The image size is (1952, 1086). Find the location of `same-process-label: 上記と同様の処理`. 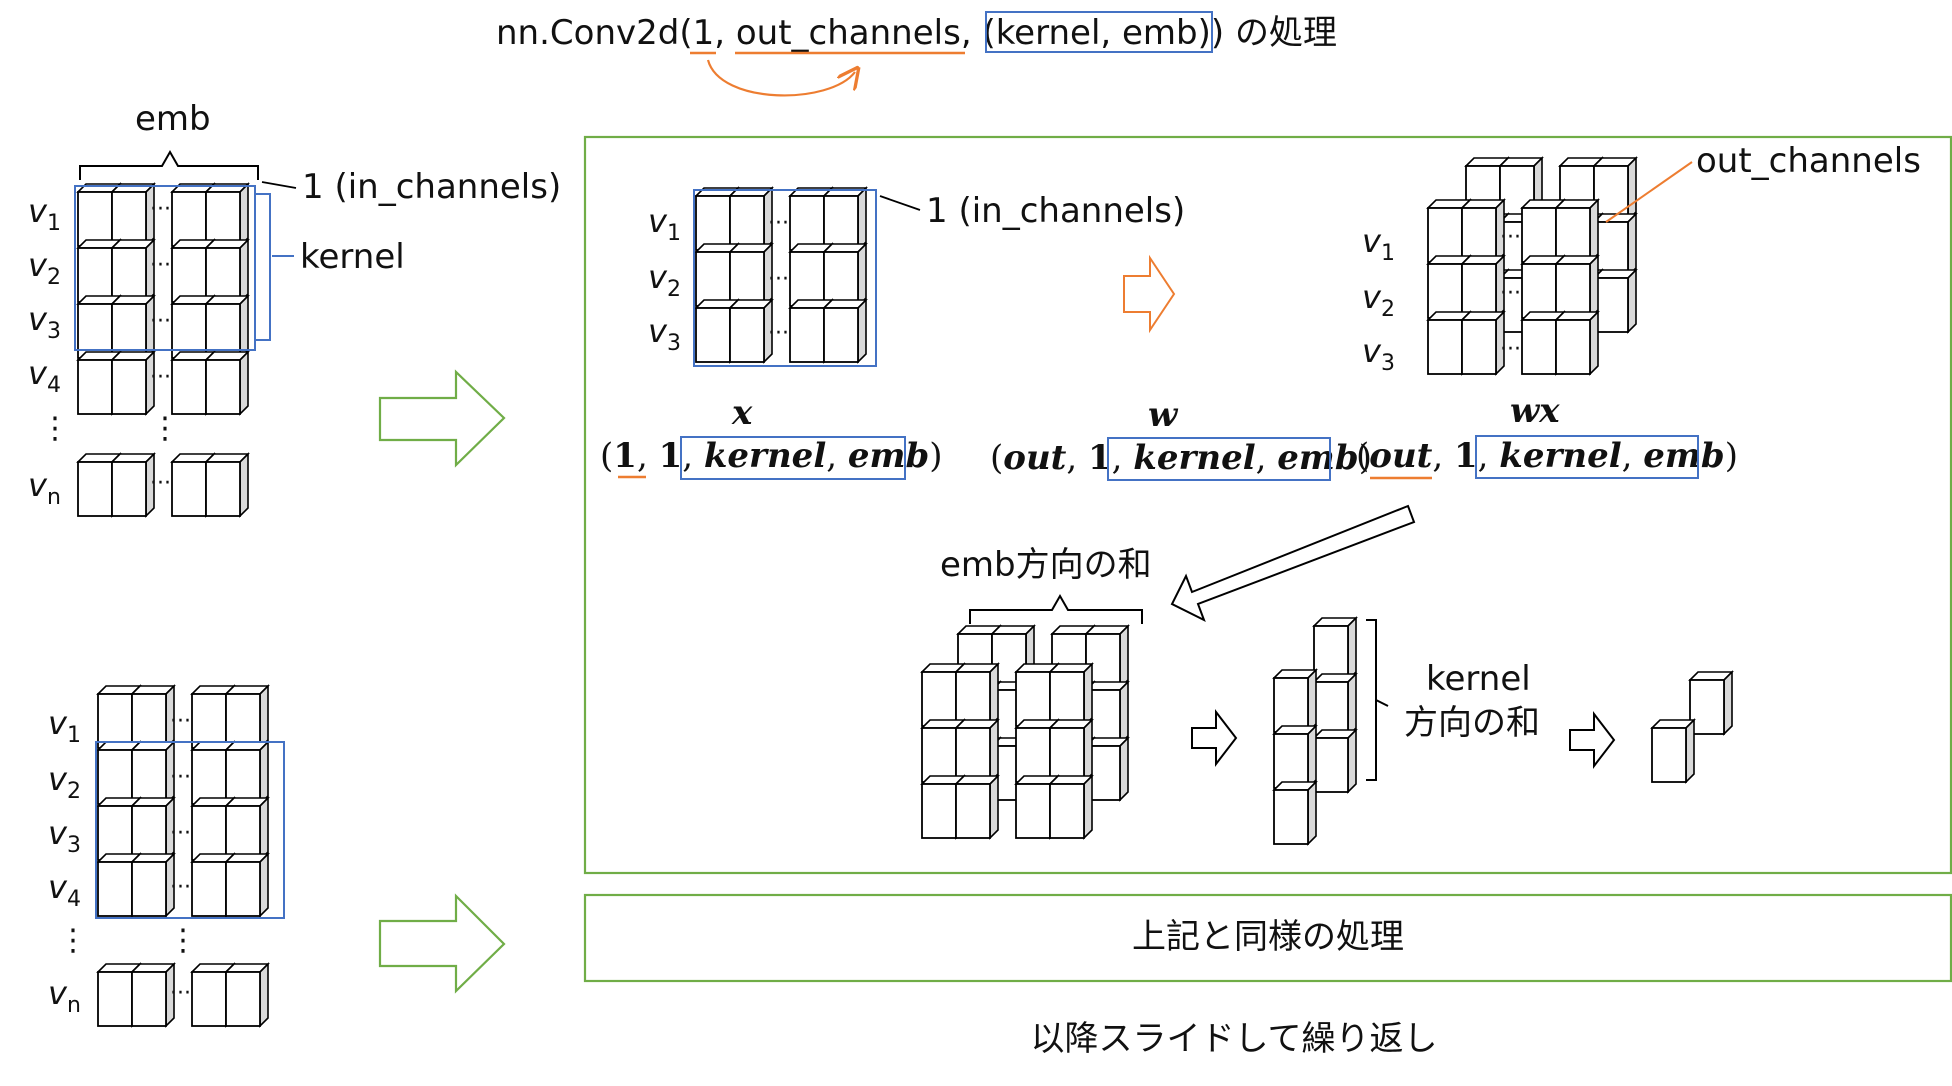

same-process-label: 上記と同様の処理 is located at coordinates (1268, 937).